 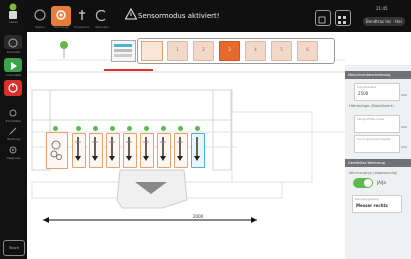 What do you see at coordinates (382, 8) in the screenshot?
I see `clock-time: 21:45` at bounding box center [382, 8].